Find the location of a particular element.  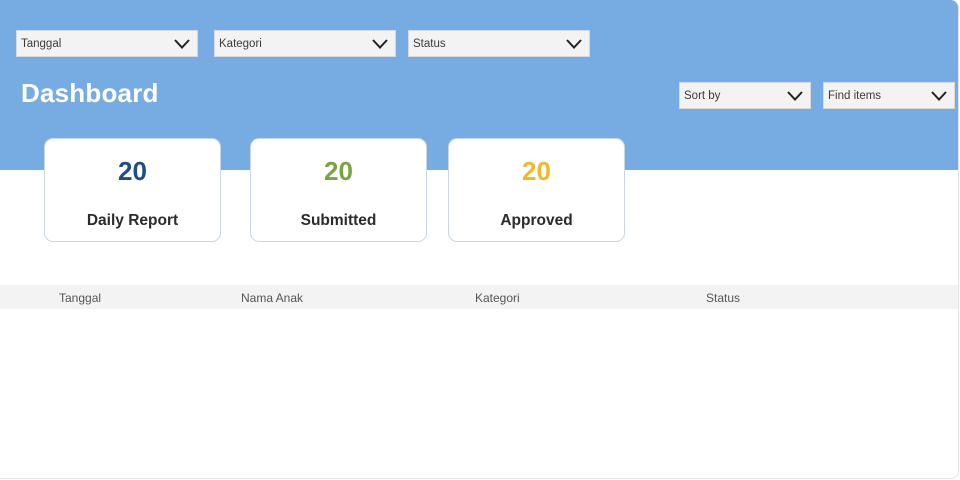

tanggal-filter-label: Tanggal is located at coordinates (41, 44).